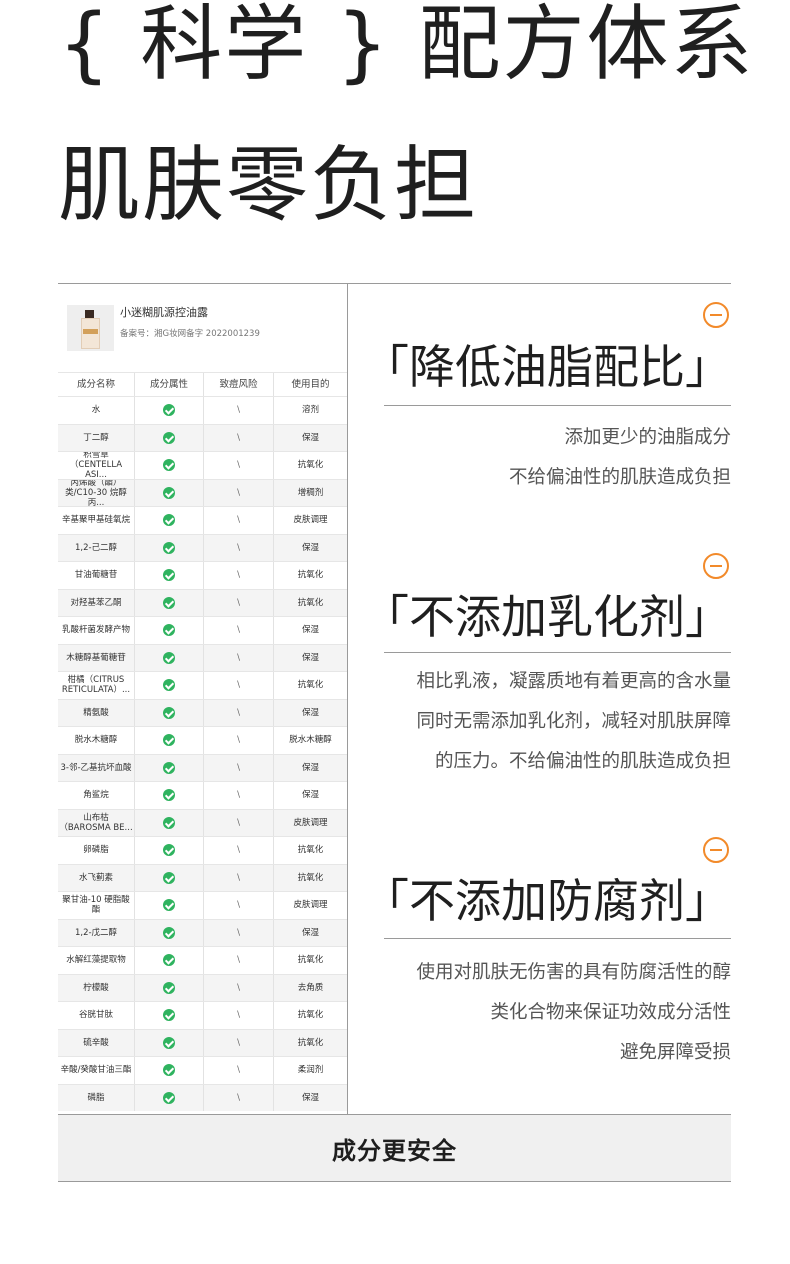 The height and width of the screenshot is (1264, 790). Describe the element at coordinates (89, 314) in the screenshot. I see `bottle-cap` at that location.